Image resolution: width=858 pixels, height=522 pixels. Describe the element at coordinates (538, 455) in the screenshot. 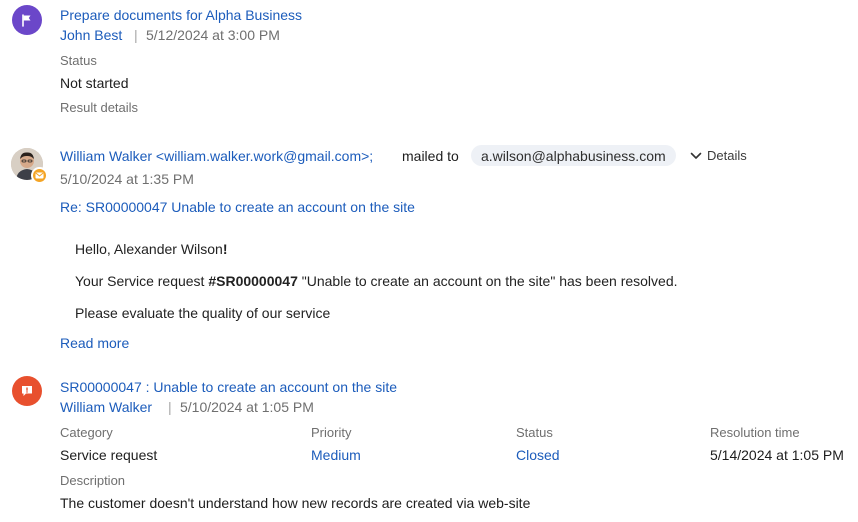

I see `case-status-link: Closed` at that location.